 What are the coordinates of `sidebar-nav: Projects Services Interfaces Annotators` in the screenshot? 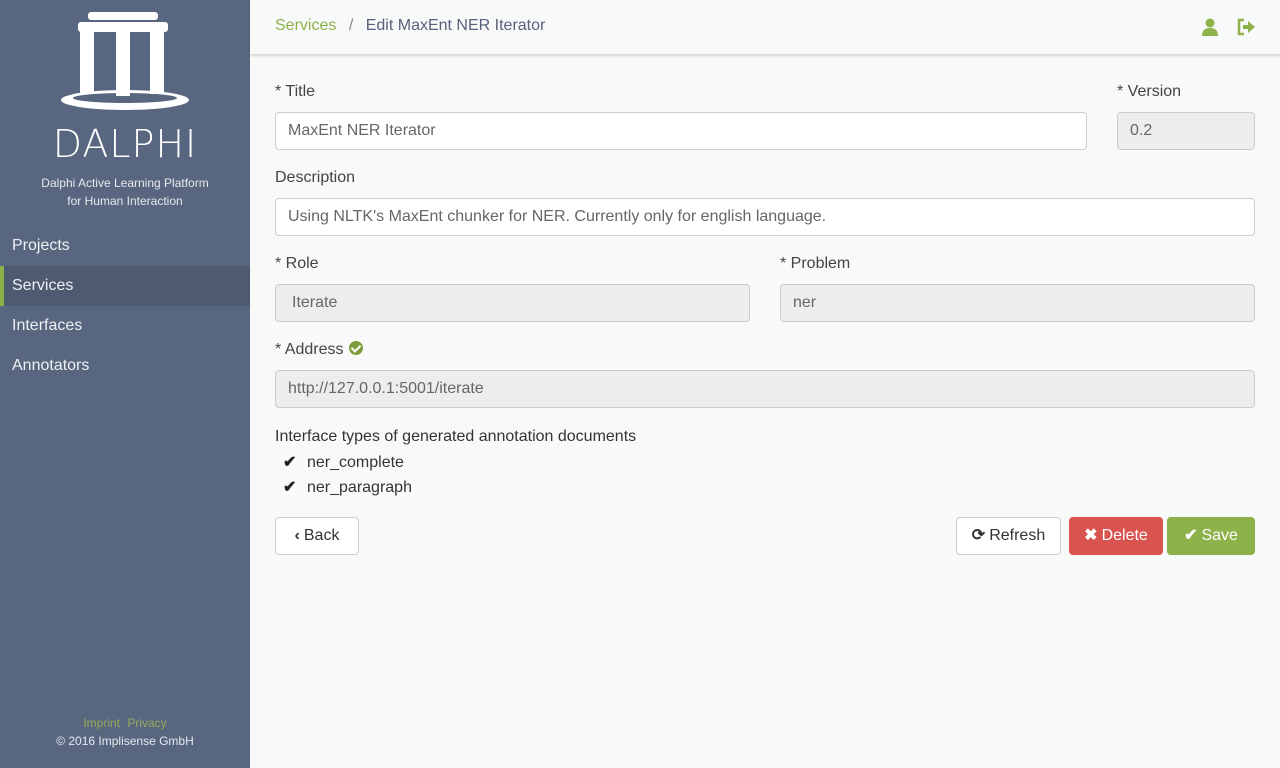 It's located at (125, 306).